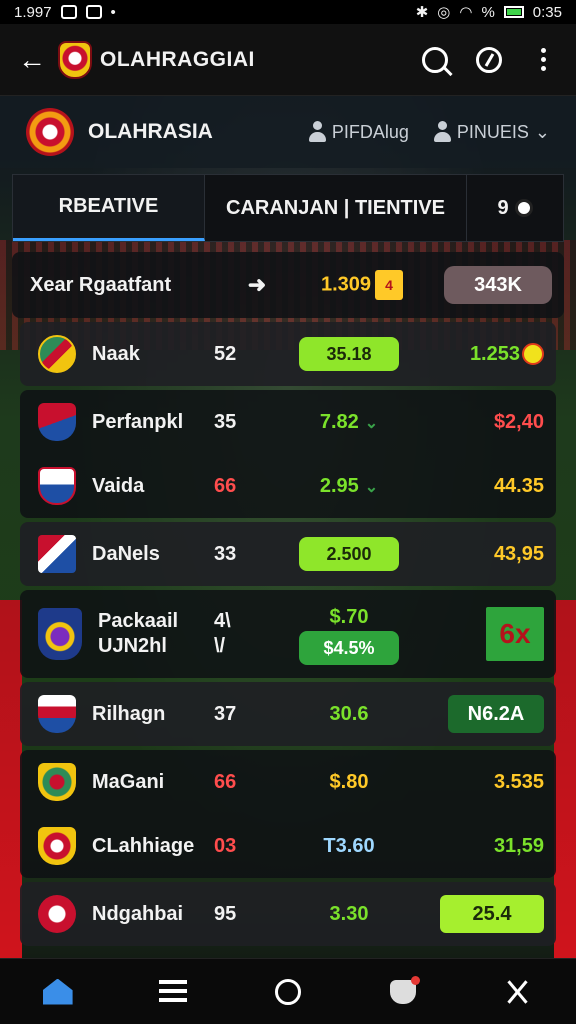 The image size is (576, 1024). What do you see at coordinates (362, 285) in the screenshot?
I see `header-value: 1.309 4` at bounding box center [362, 285].